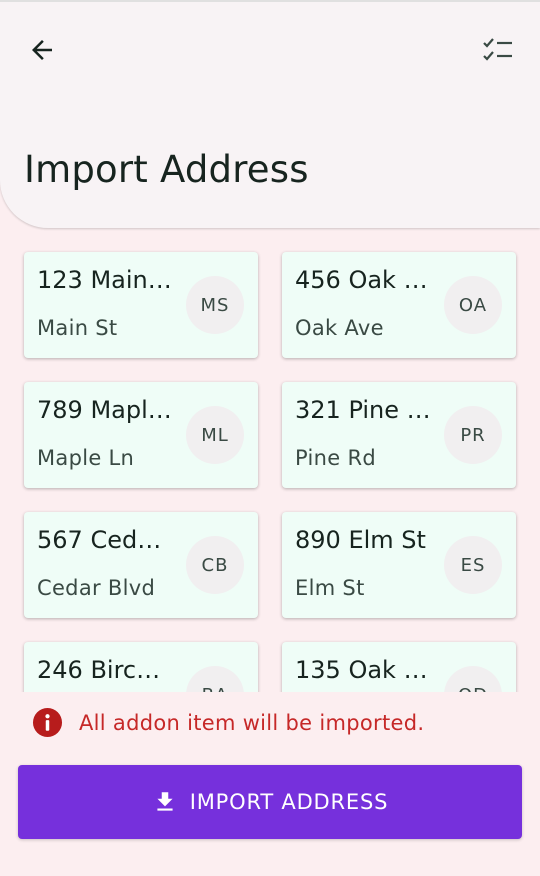  Describe the element at coordinates (141, 565) in the screenshot. I see `address-card: 567 Cedar Blvd Cedar Blvd CB` at that location.